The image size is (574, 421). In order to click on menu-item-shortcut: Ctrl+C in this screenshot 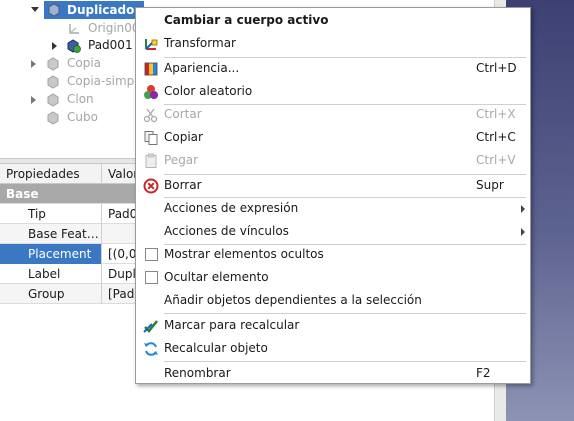, I will do `click(496, 137)`.